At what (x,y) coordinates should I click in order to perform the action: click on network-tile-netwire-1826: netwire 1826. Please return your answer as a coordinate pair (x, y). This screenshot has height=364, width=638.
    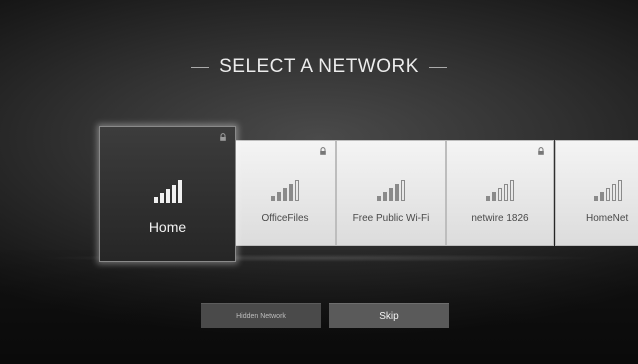
    Looking at the image, I should click on (500, 193).